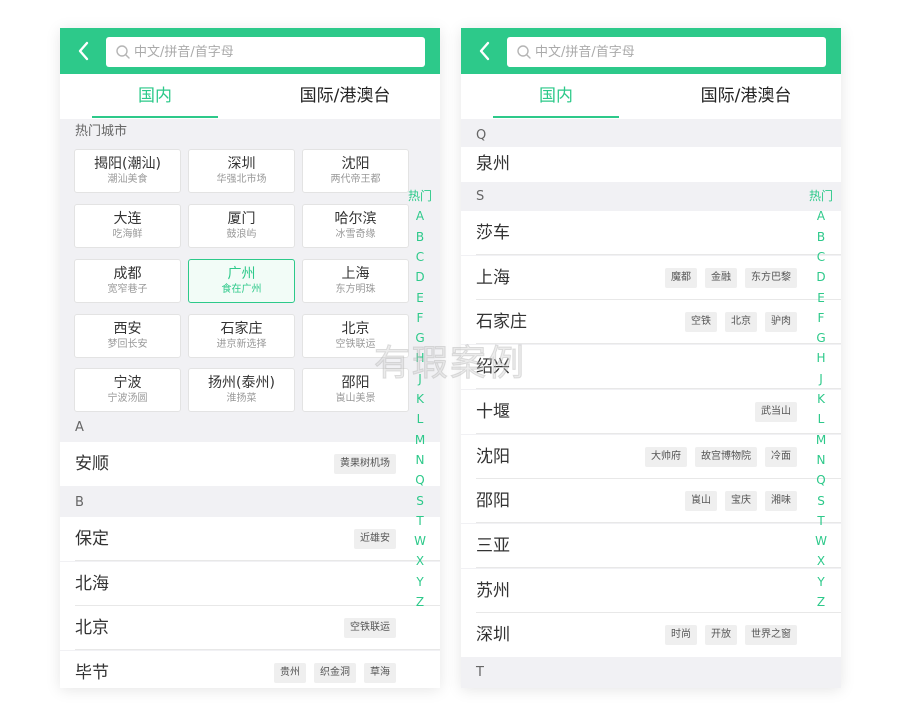 The width and height of the screenshot is (900, 710). What do you see at coordinates (480, 672) in the screenshot?
I see `section-letter: T` at bounding box center [480, 672].